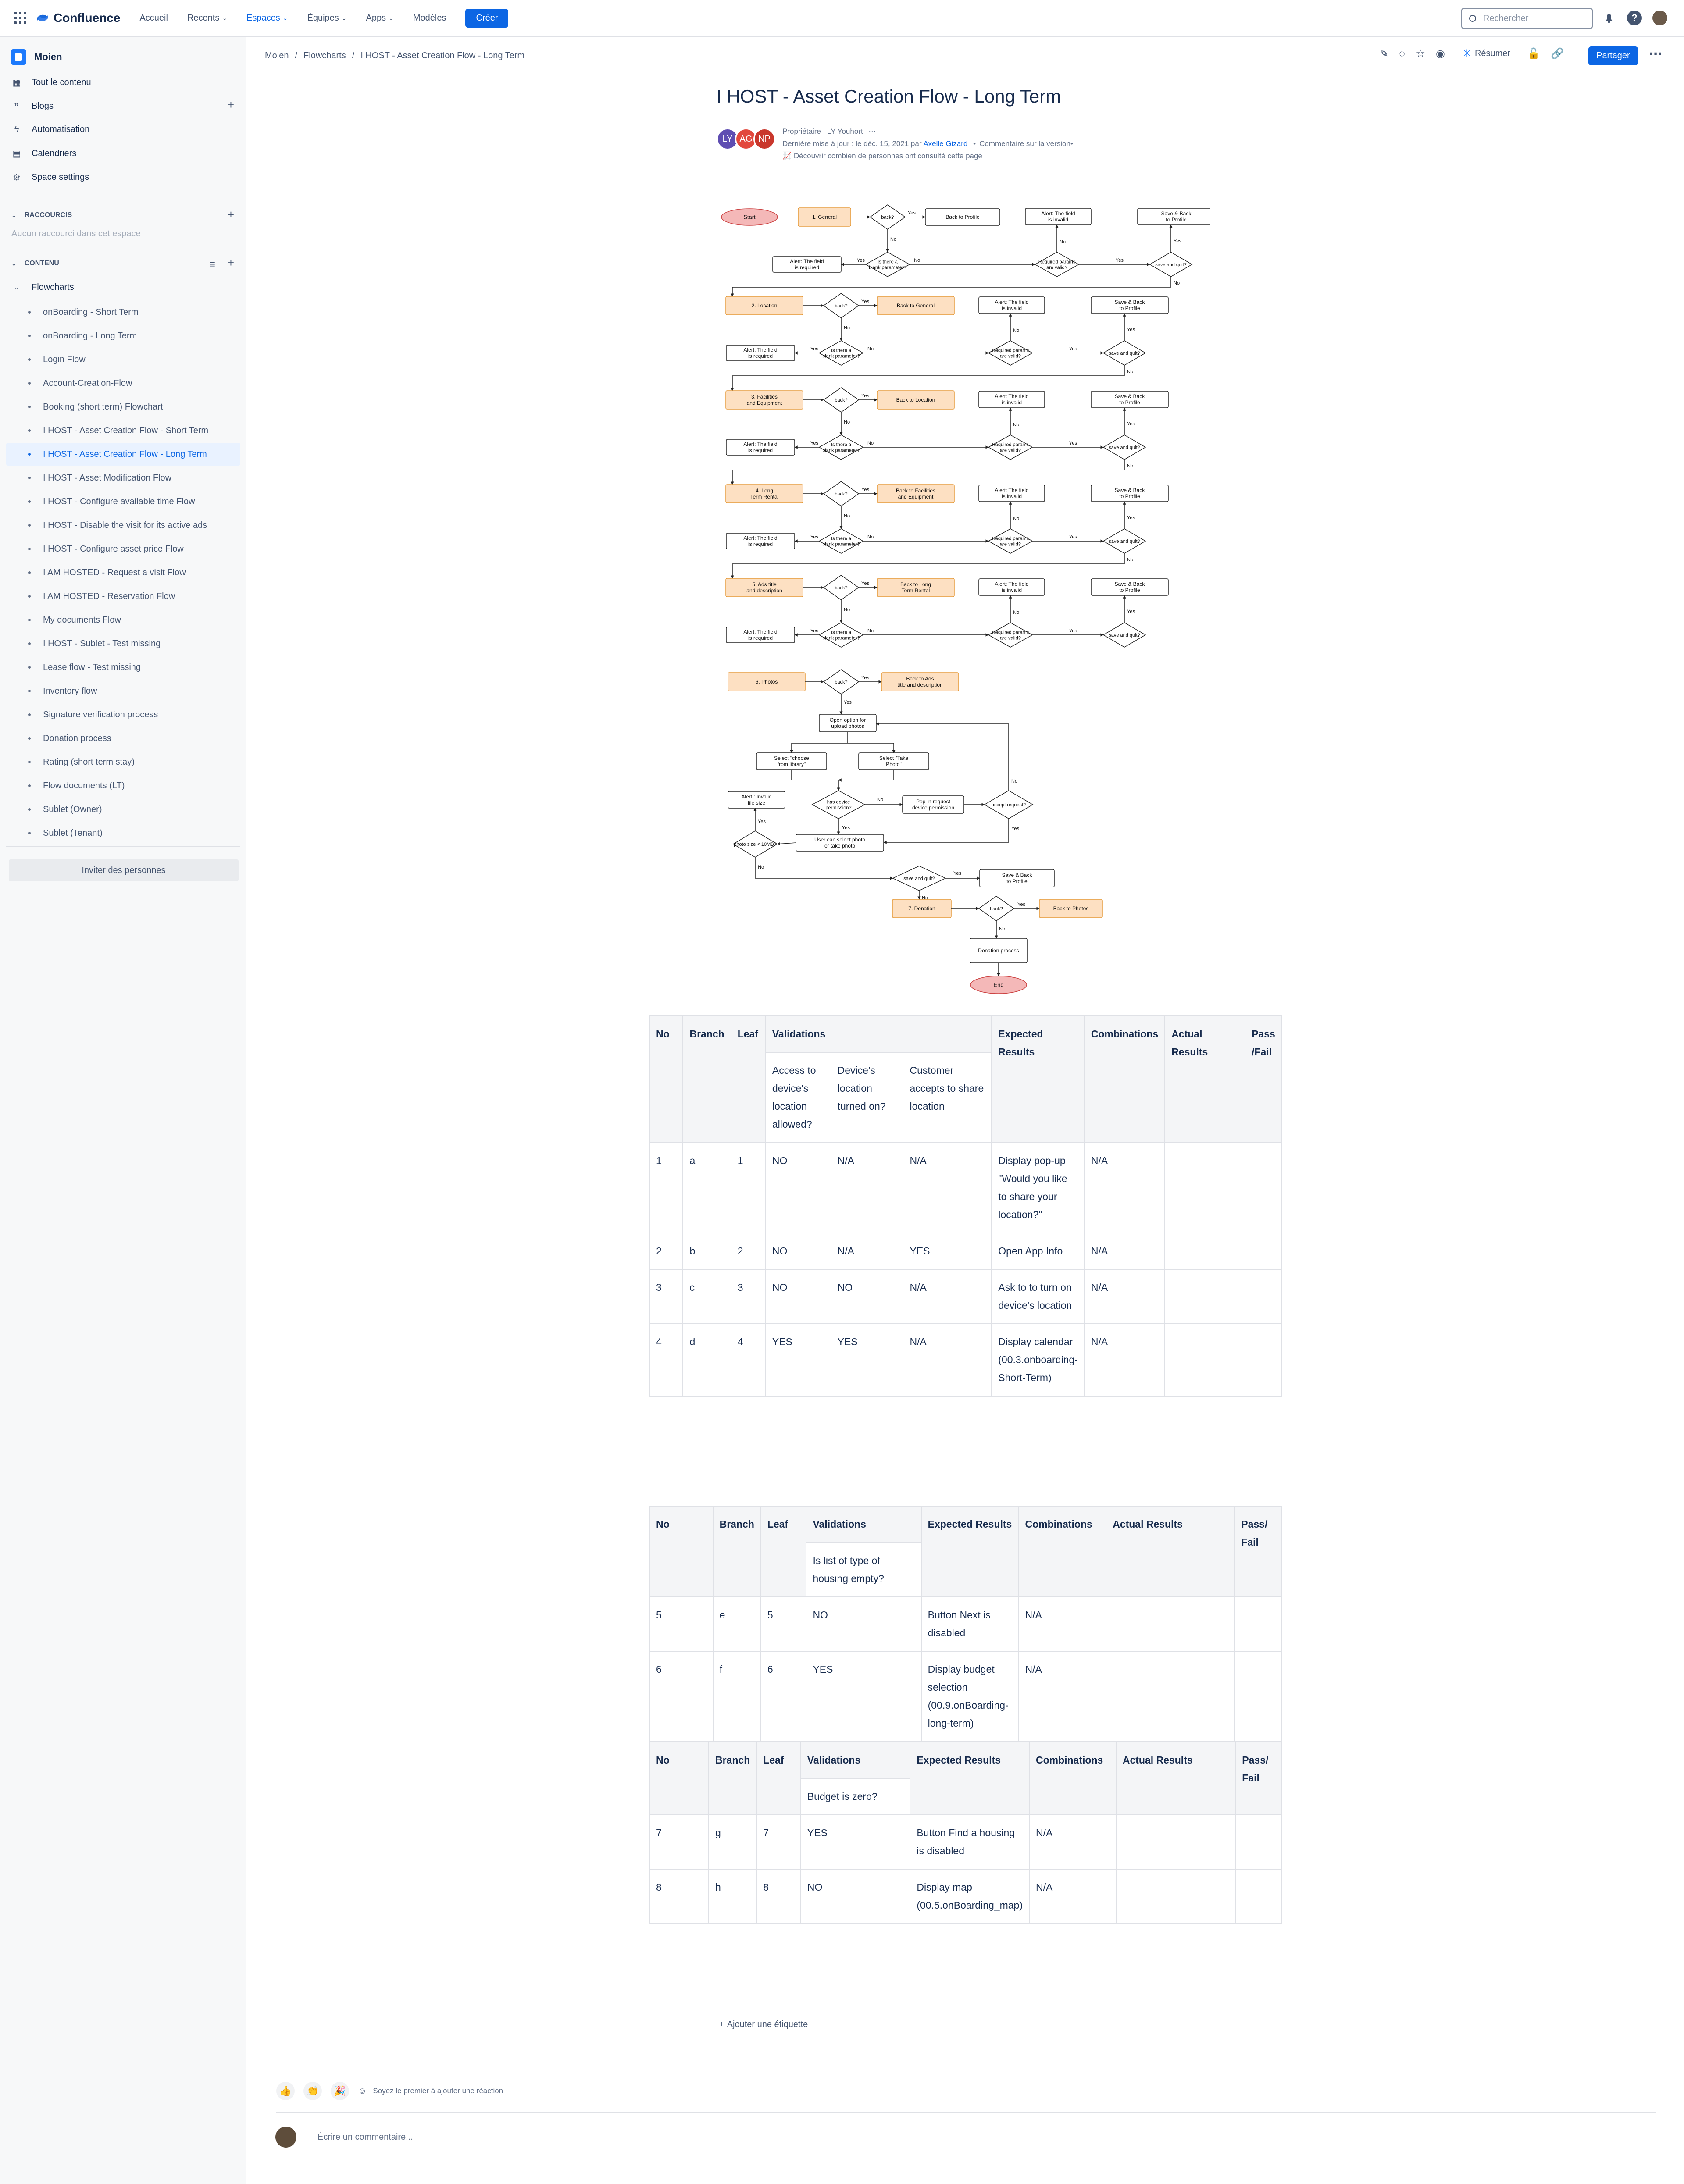 This screenshot has width=1684, height=2184. Describe the element at coordinates (1402, 54) in the screenshot. I see `comment-icon: ◌` at that location.